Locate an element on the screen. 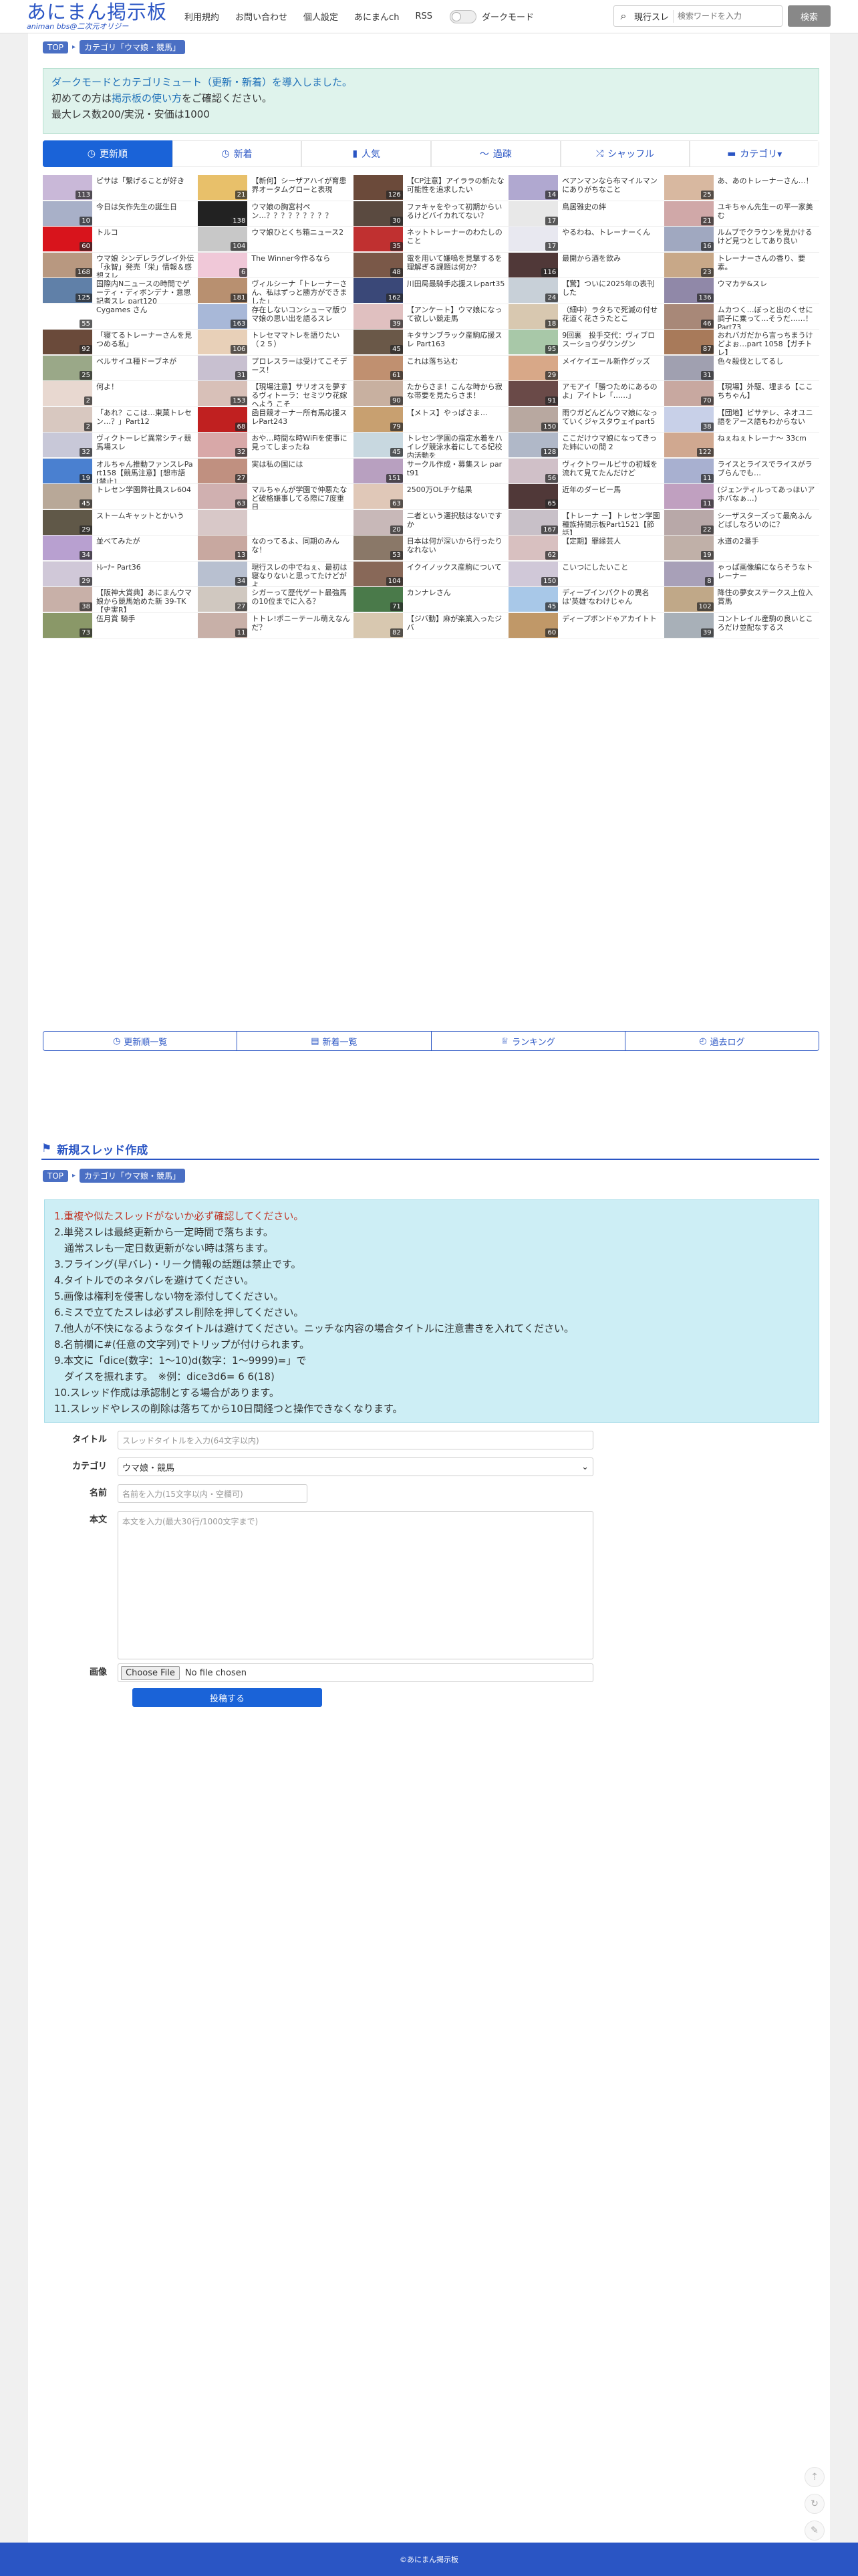 The height and width of the screenshot is (2576, 858). thread-title: コントレイル産駒の良いところだけ並配なするス is located at coordinates (766, 622).